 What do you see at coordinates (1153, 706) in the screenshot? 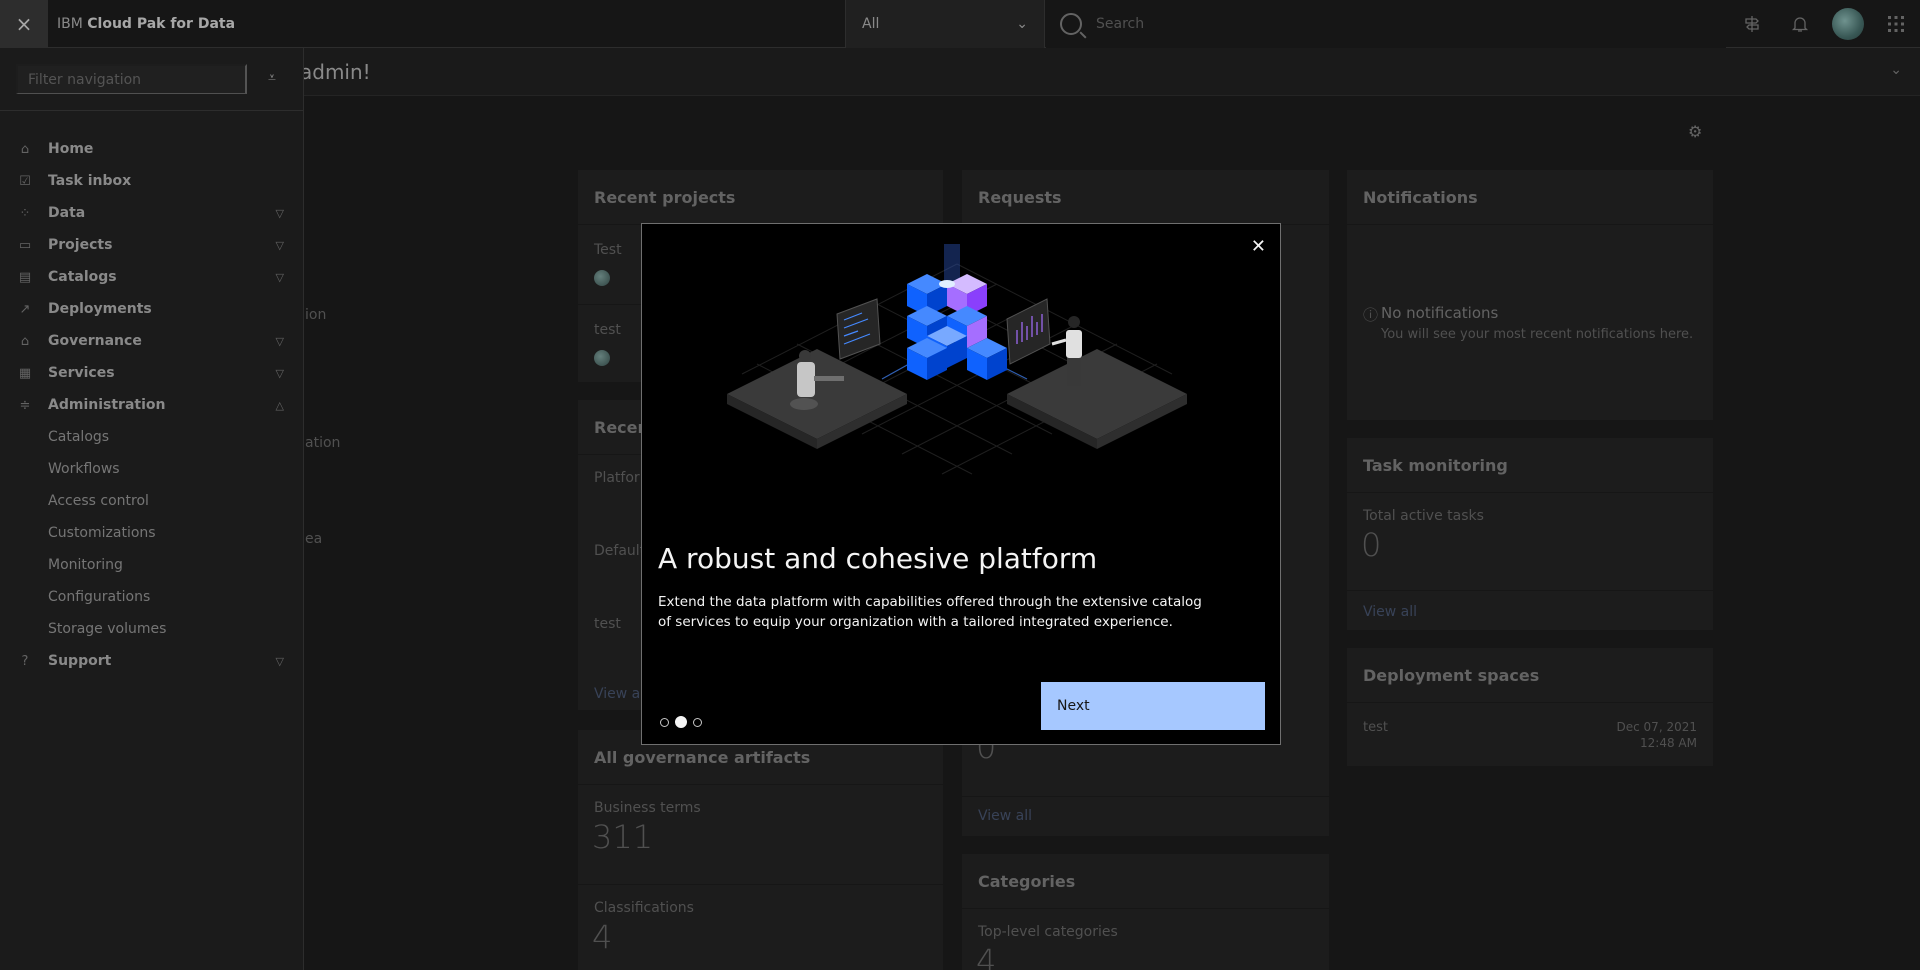
I see `next-button: Next` at bounding box center [1153, 706].